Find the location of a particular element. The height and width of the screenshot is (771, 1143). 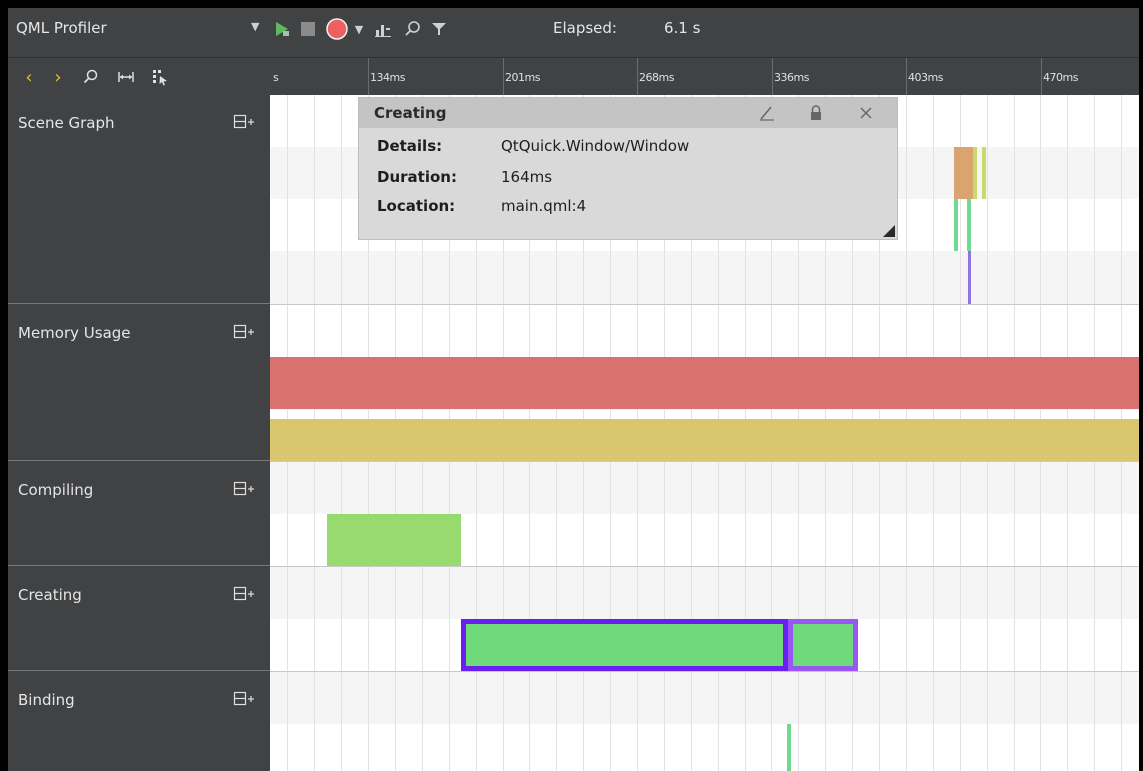

play-icon is located at coordinates (282, 29).